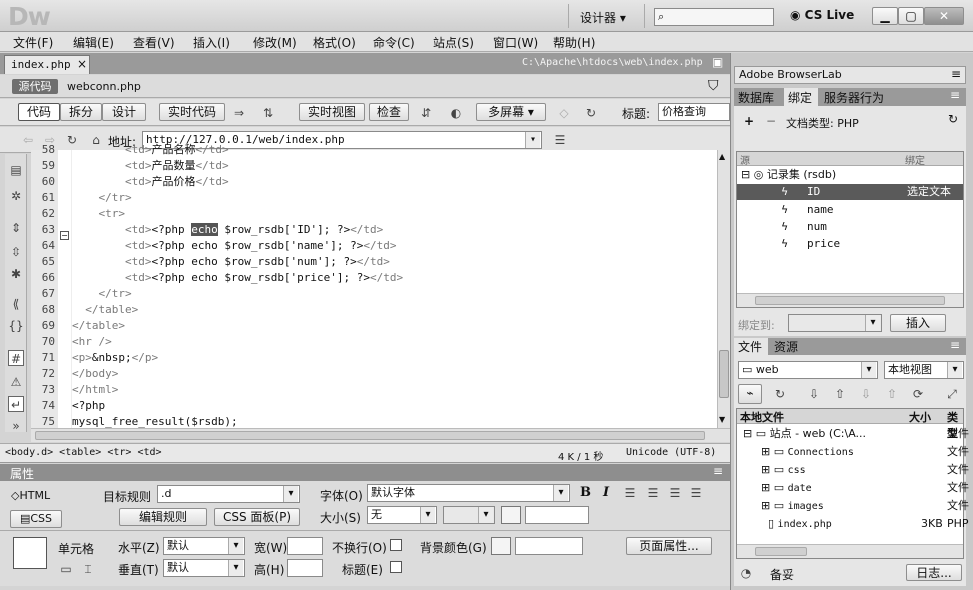 The width and height of the screenshot is (973, 590). I want to click on recordset-node: ⊟ ◎ 记录集 (rsdb), so click(788, 175).